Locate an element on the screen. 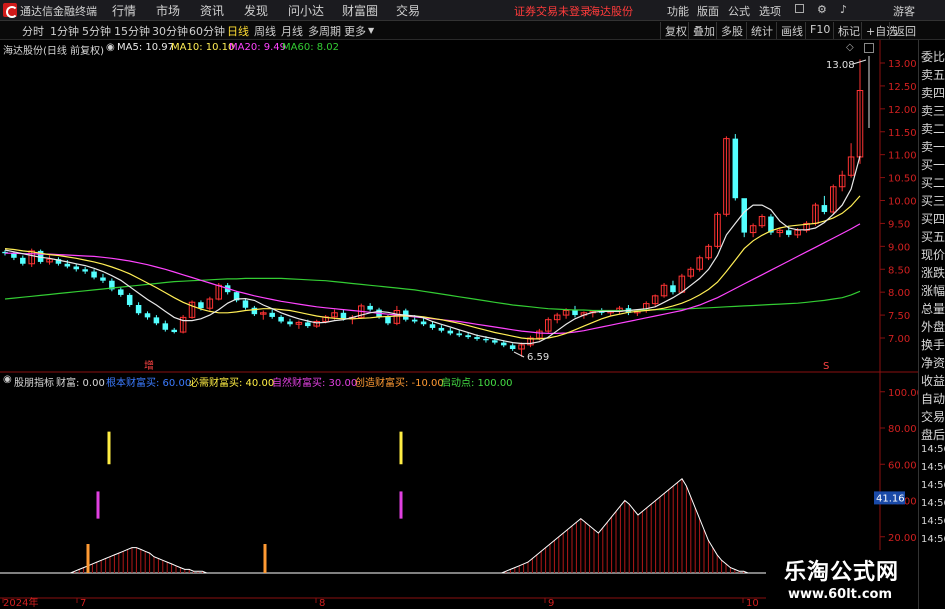  mark-zeng: 增 is located at coordinates (149, 365).